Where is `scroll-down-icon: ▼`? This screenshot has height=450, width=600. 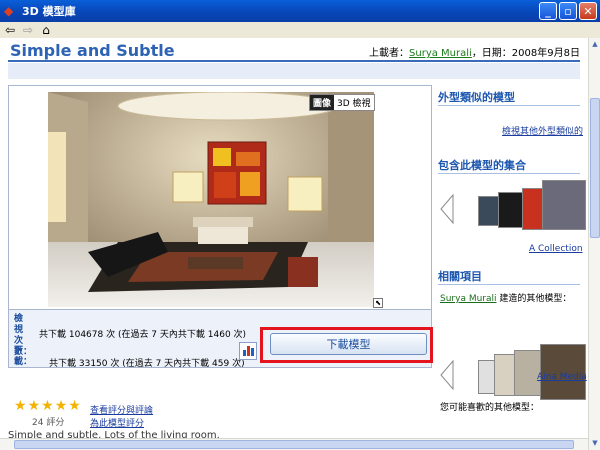
scroll-down-icon: ▼ is located at coordinates (595, 443).